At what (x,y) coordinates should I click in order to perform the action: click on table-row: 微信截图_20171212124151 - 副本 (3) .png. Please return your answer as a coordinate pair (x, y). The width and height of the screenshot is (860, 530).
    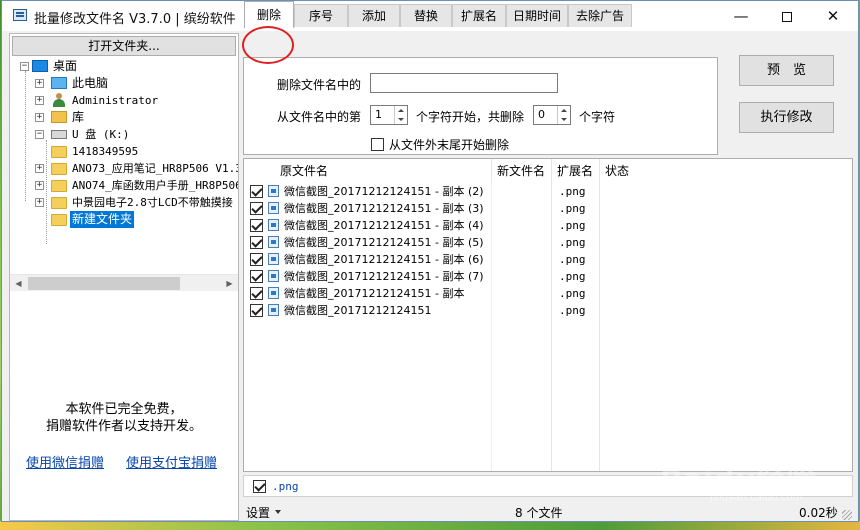
    Looking at the image, I should click on (548, 208).